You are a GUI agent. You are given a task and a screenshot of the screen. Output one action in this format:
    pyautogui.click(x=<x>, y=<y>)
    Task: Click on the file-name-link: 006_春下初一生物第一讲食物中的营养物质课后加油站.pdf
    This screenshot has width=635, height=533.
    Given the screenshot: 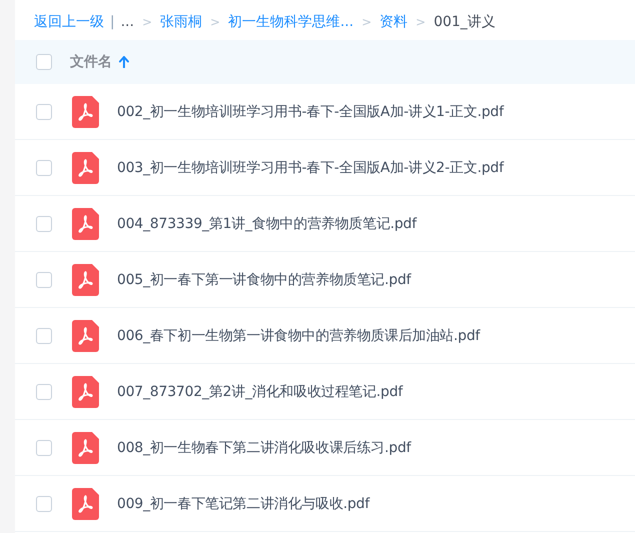 What is the action you would take?
    pyautogui.click(x=298, y=335)
    